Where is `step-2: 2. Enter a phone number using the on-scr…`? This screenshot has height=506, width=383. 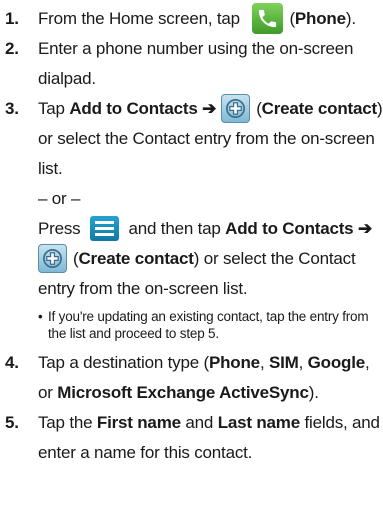 step-2: 2. Enter a phone number using the on-scr… is located at coordinates (191, 64).